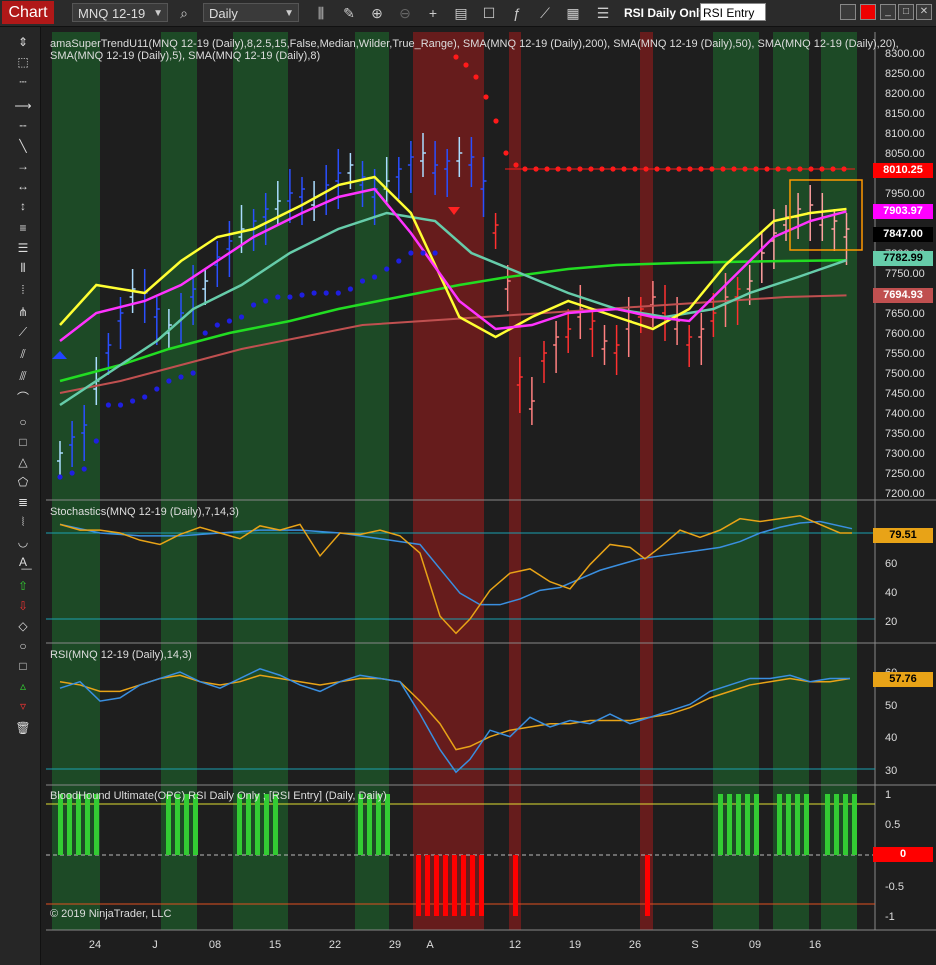  I want to click on rsi-tick-label: 50, so click(891, 706).